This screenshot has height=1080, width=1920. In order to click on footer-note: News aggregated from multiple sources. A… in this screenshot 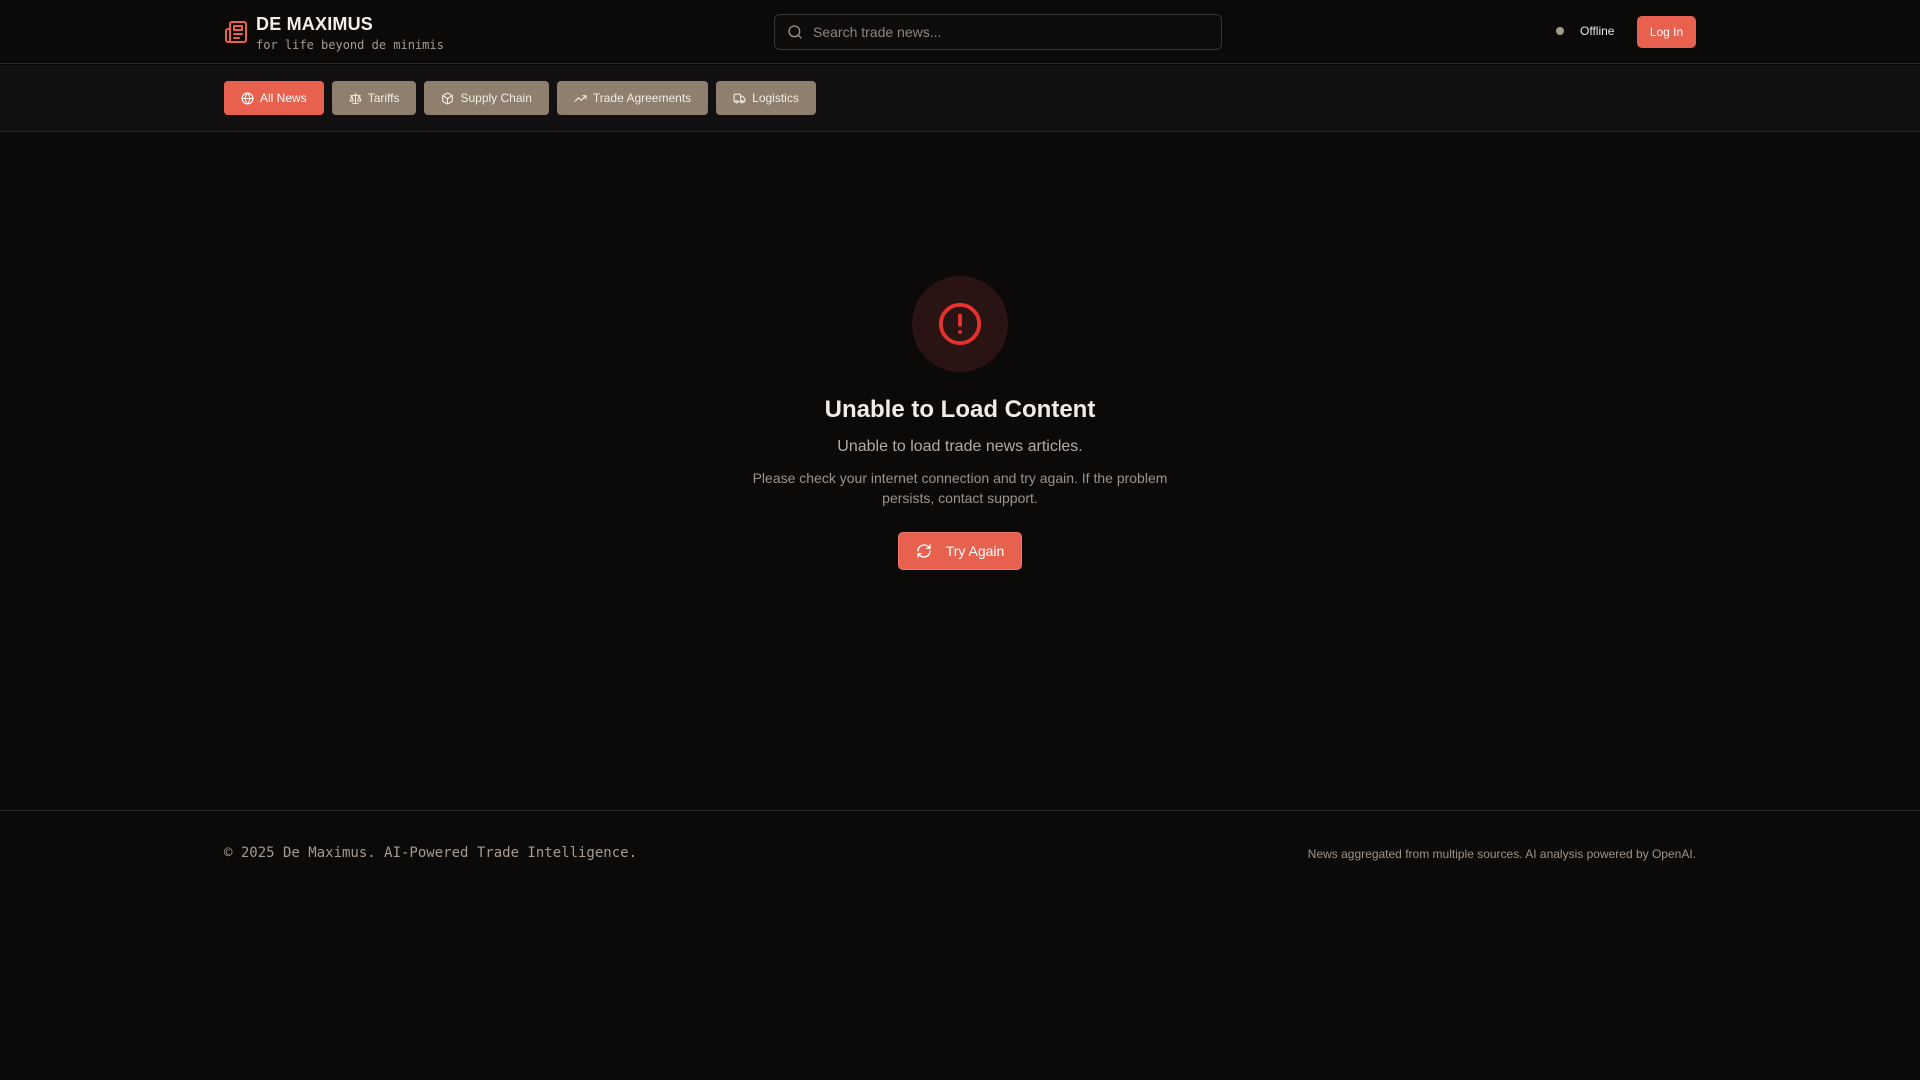, I will do `click(1501, 854)`.